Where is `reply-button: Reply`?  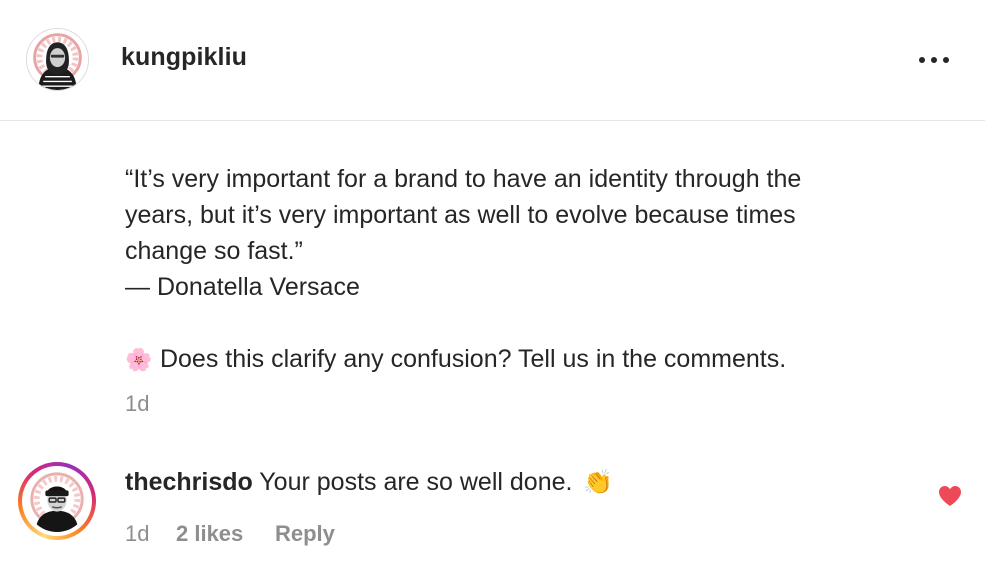
reply-button: Reply is located at coordinates (305, 534).